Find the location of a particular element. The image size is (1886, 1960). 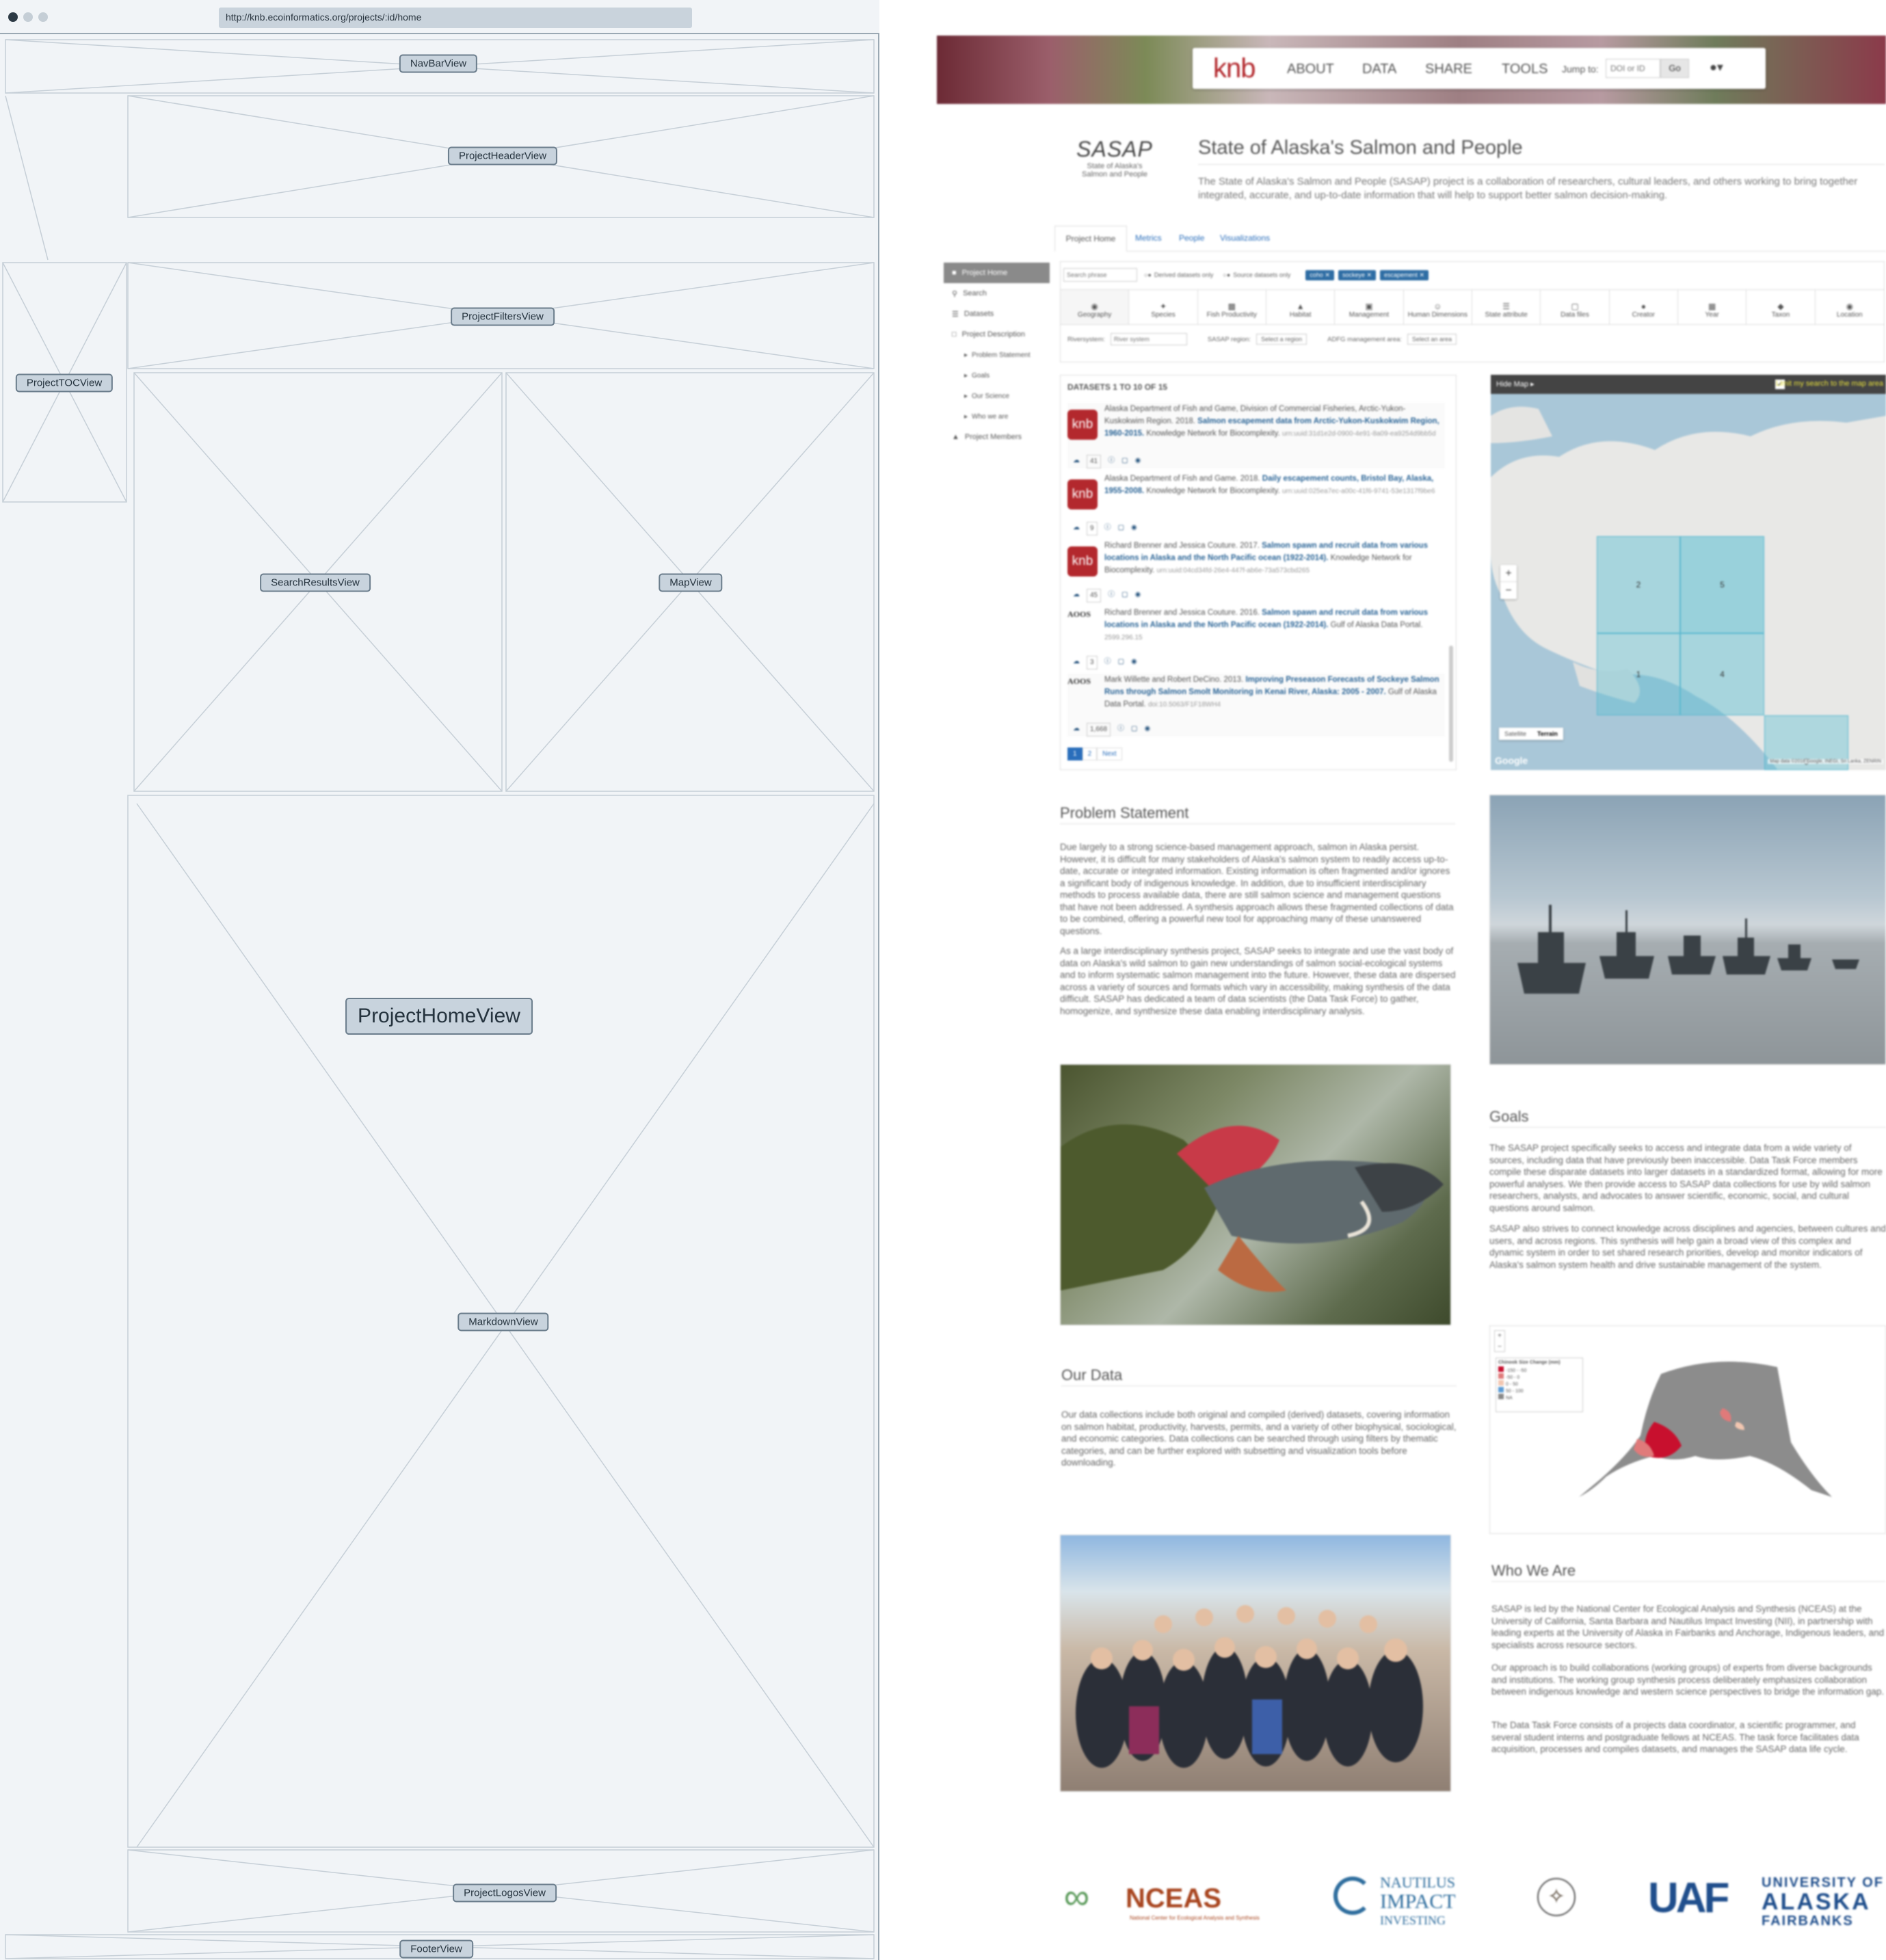

hide-map-button: Hide Map ▸ is located at coordinates (1516, 384).